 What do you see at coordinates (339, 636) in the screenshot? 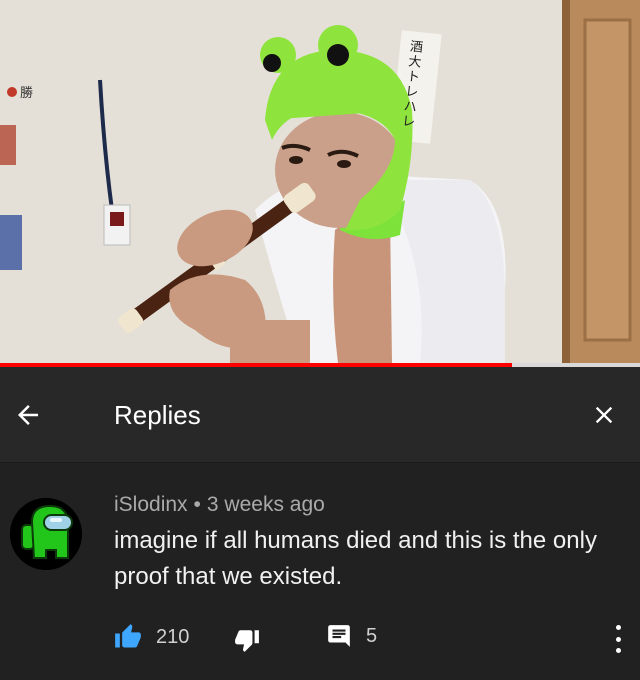
I see `comment-icon` at bounding box center [339, 636].